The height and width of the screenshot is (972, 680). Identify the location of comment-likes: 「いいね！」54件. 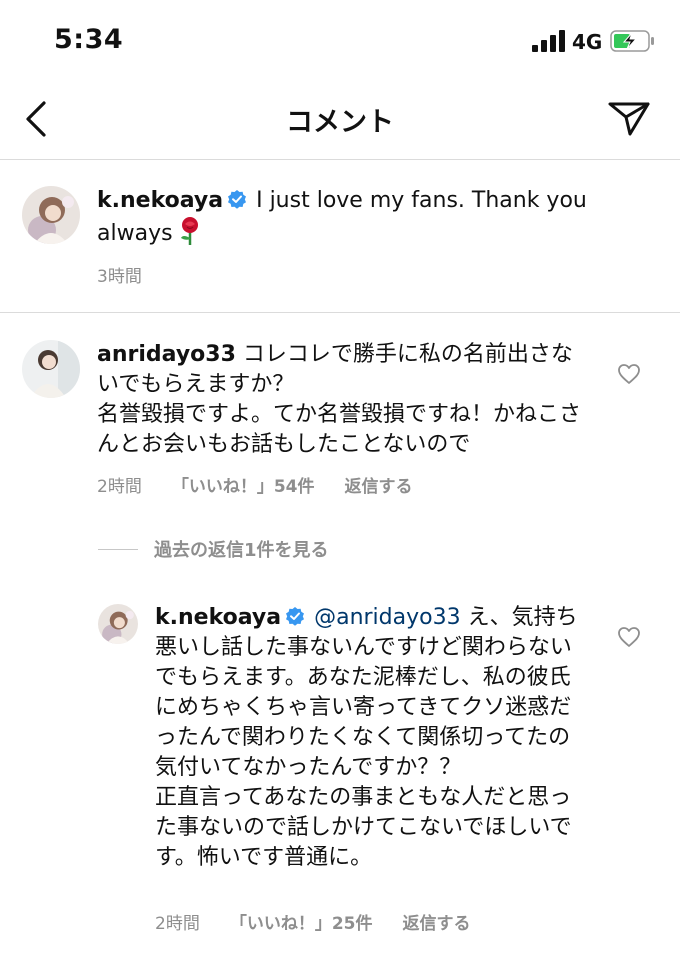
(243, 487).